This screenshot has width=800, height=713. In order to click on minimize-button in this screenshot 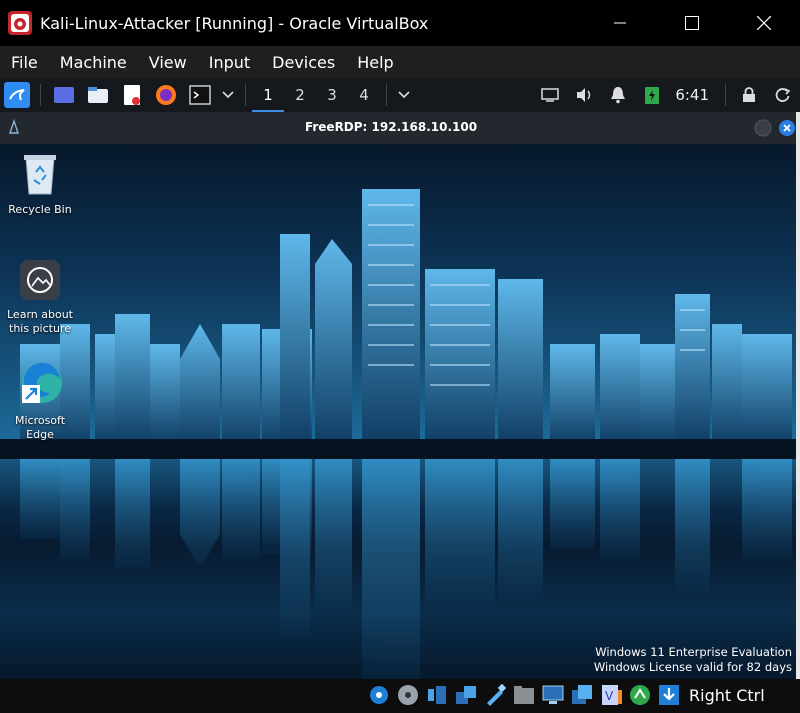, I will do `click(620, 23)`.